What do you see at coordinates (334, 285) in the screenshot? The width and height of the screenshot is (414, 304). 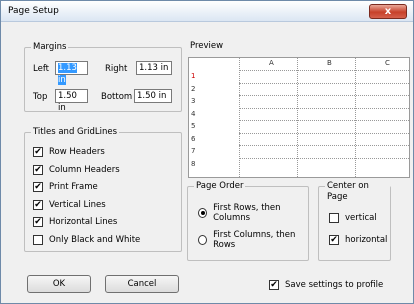 I see `save-settings-label: Save settings to profile` at bounding box center [334, 285].